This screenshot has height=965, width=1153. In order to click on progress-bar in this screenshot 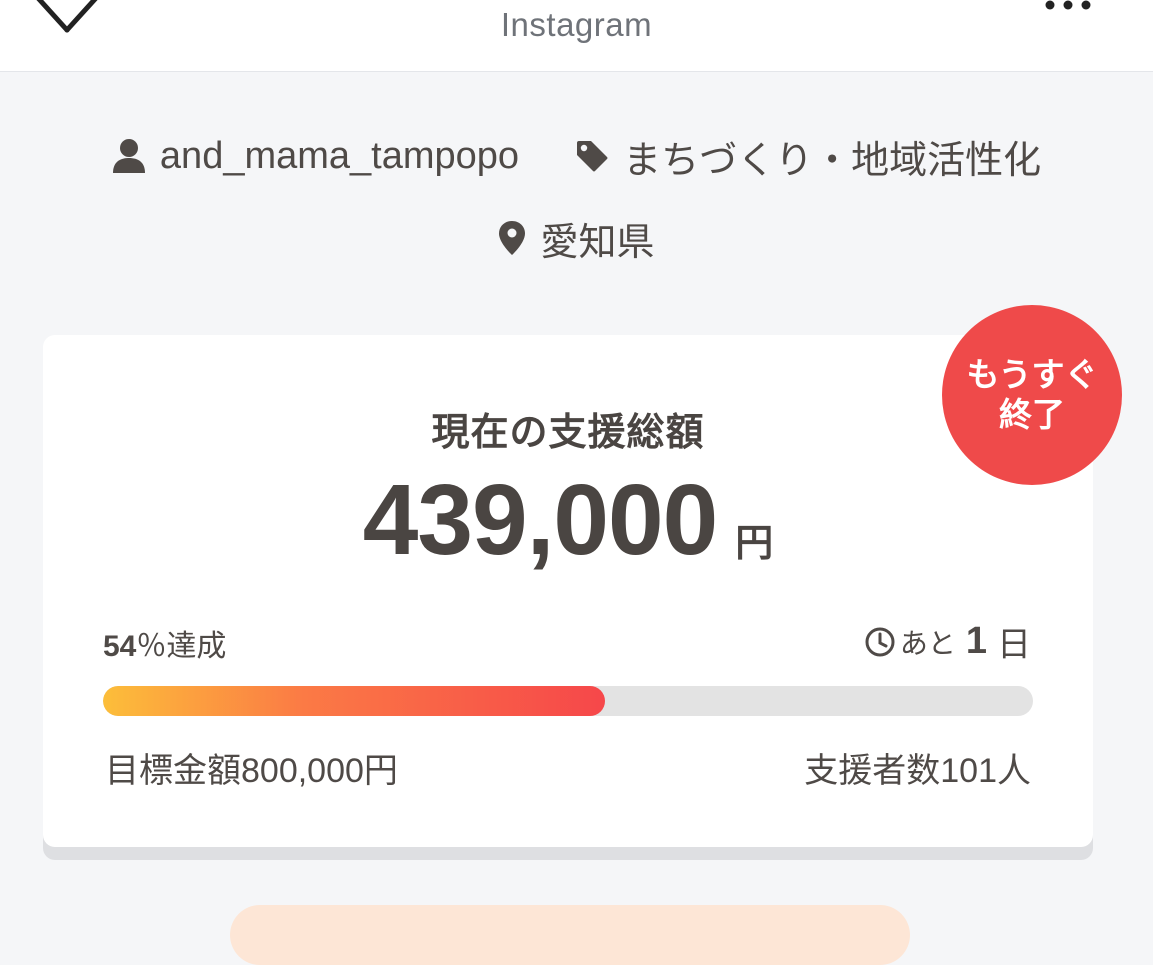, I will do `click(568, 701)`.